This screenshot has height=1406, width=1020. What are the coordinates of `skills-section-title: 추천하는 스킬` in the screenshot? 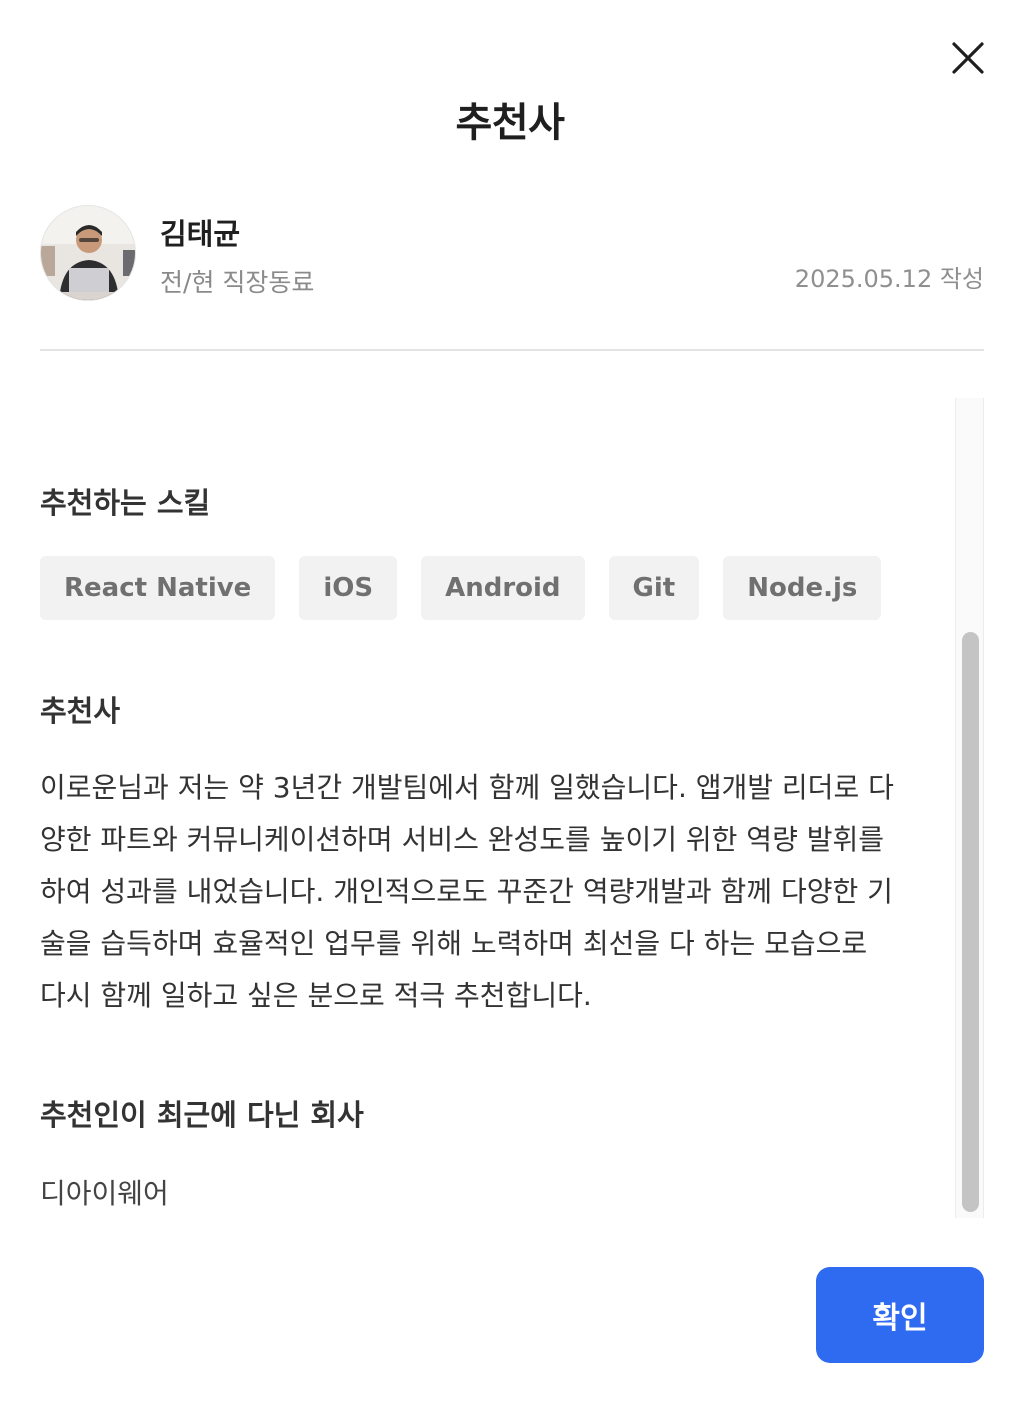 It's located at (125, 503).